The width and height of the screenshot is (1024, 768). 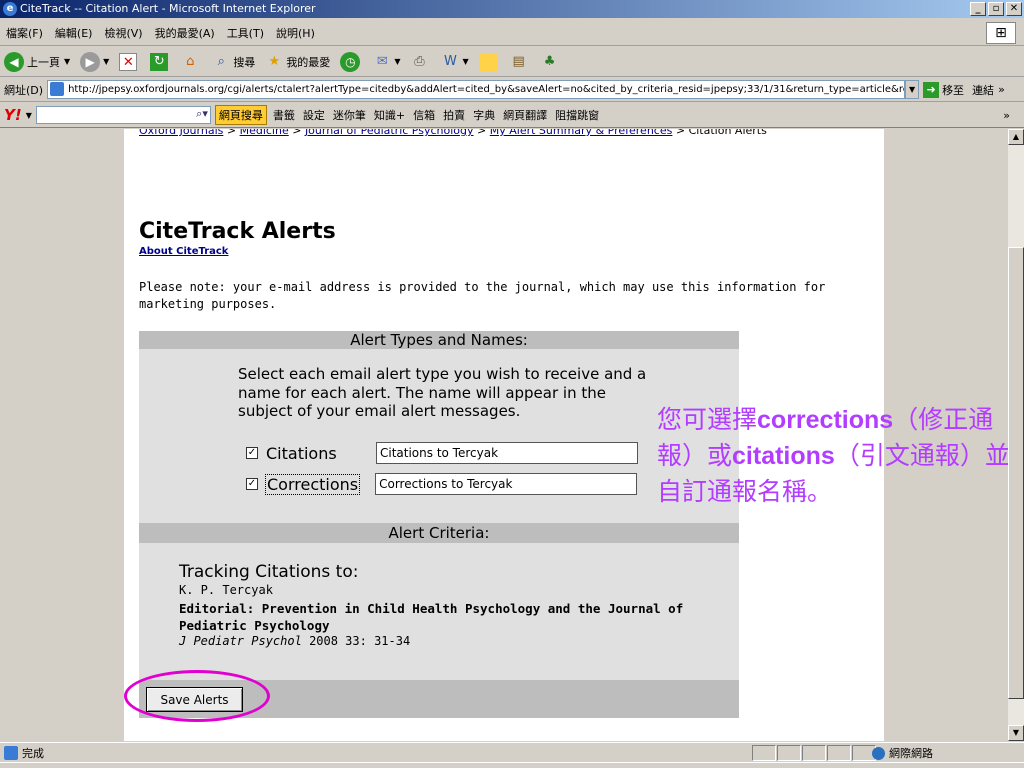 I want to click on messenger-button: ♣, so click(x=551, y=62).